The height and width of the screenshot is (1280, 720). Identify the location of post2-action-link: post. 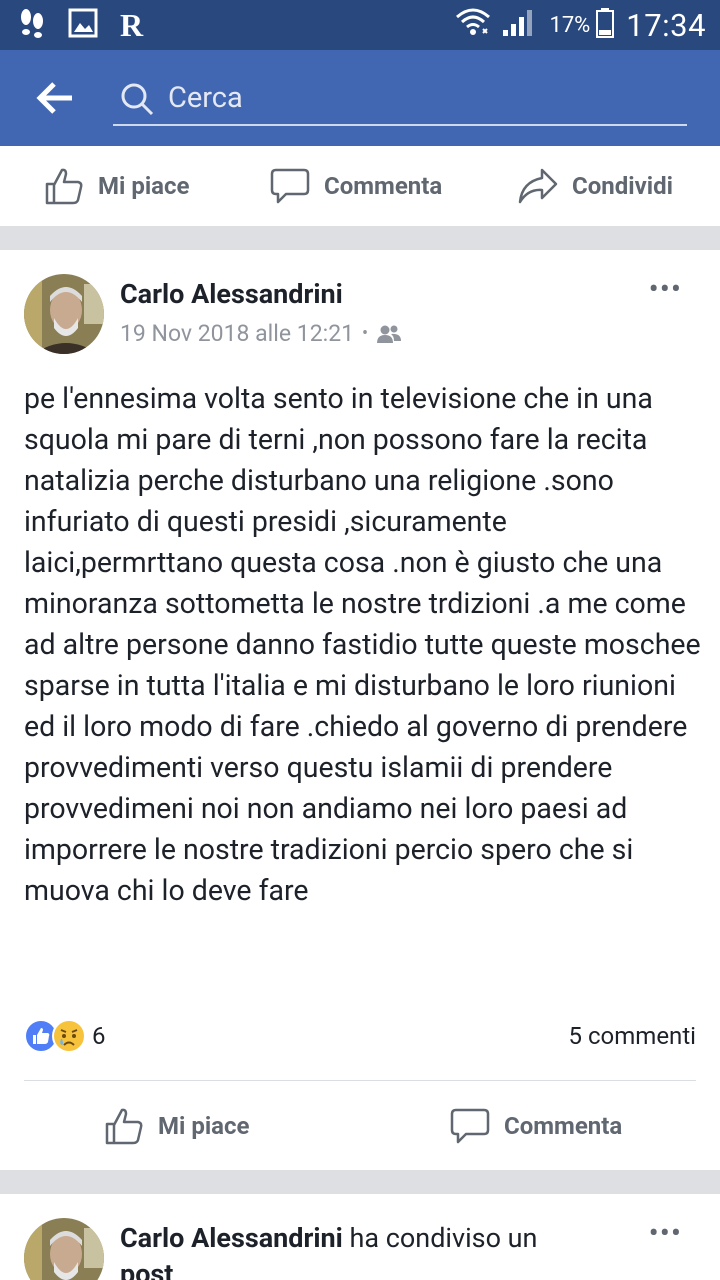
(146, 1269).